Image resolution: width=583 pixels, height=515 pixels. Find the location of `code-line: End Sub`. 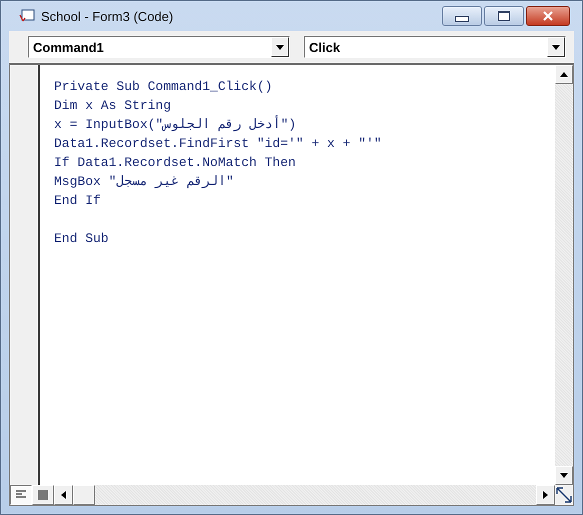

code-line: End Sub is located at coordinates (82, 239).